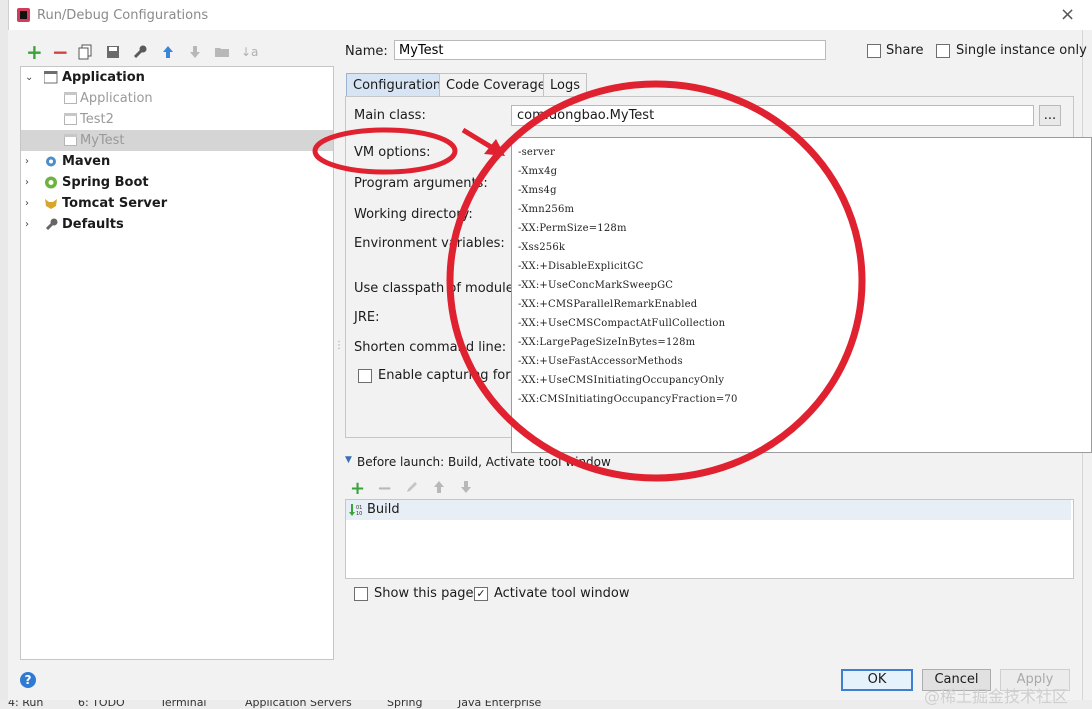  Describe the element at coordinates (51, 161) in the screenshot. I see `maven-icon` at that location.